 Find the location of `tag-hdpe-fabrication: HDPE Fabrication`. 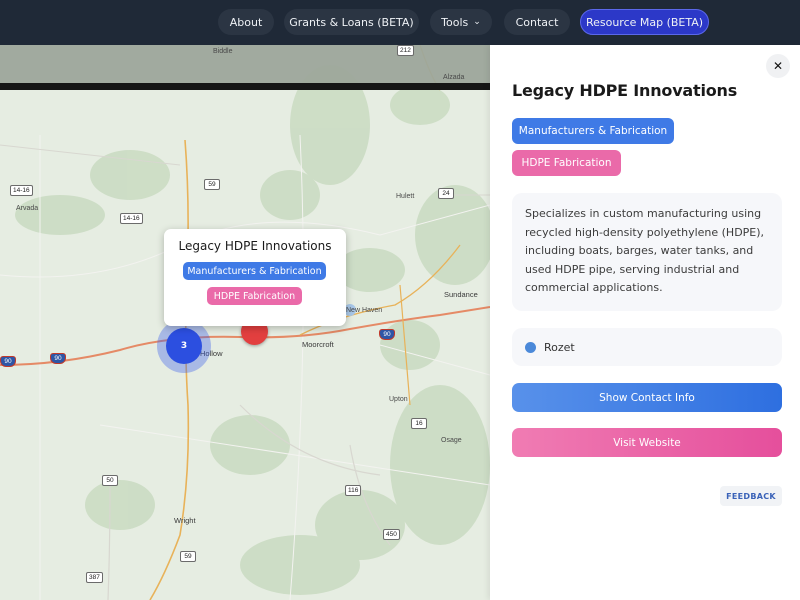

tag-hdpe-fabrication: HDPE Fabrication is located at coordinates (566, 163).